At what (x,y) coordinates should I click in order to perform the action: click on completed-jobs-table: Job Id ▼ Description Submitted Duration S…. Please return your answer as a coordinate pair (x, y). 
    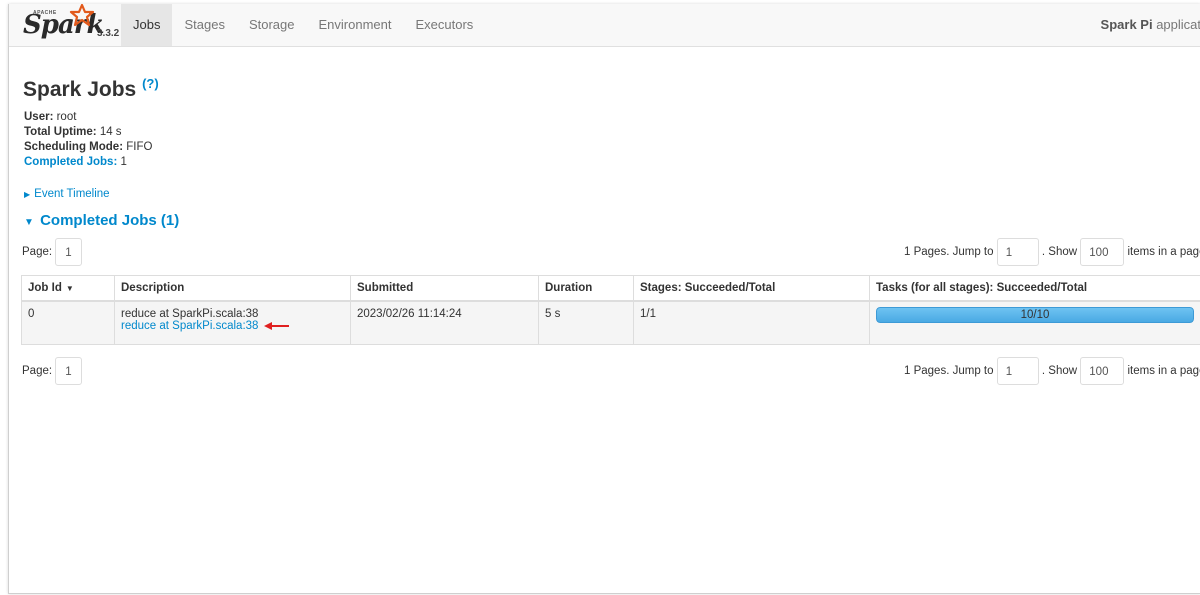
    Looking at the image, I should click on (610, 310).